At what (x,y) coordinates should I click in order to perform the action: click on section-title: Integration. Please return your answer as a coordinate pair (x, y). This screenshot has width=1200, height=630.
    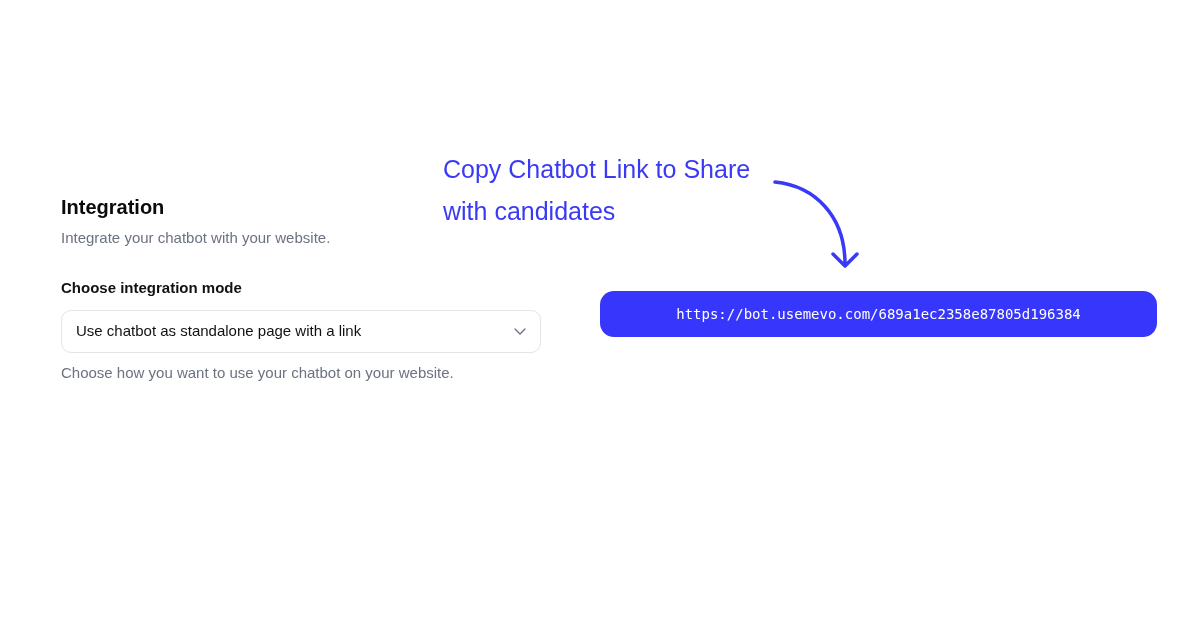
    Looking at the image, I should click on (113, 207).